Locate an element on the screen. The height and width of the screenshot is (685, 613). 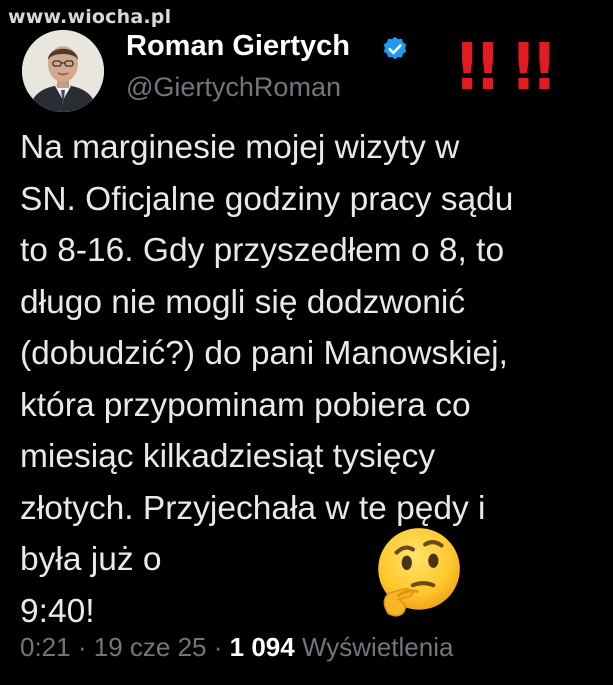
exclamation-marks: !! !! is located at coordinates (506, 68).